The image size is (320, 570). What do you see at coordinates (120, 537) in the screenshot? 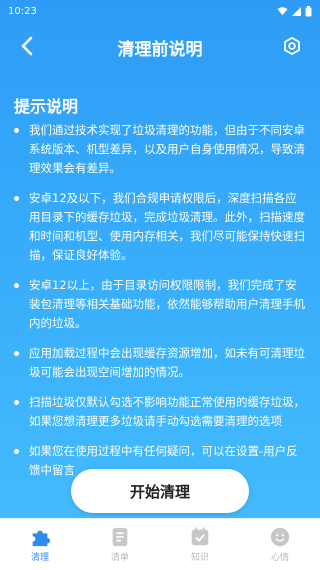
I see `list-icon` at bounding box center [120, 537].